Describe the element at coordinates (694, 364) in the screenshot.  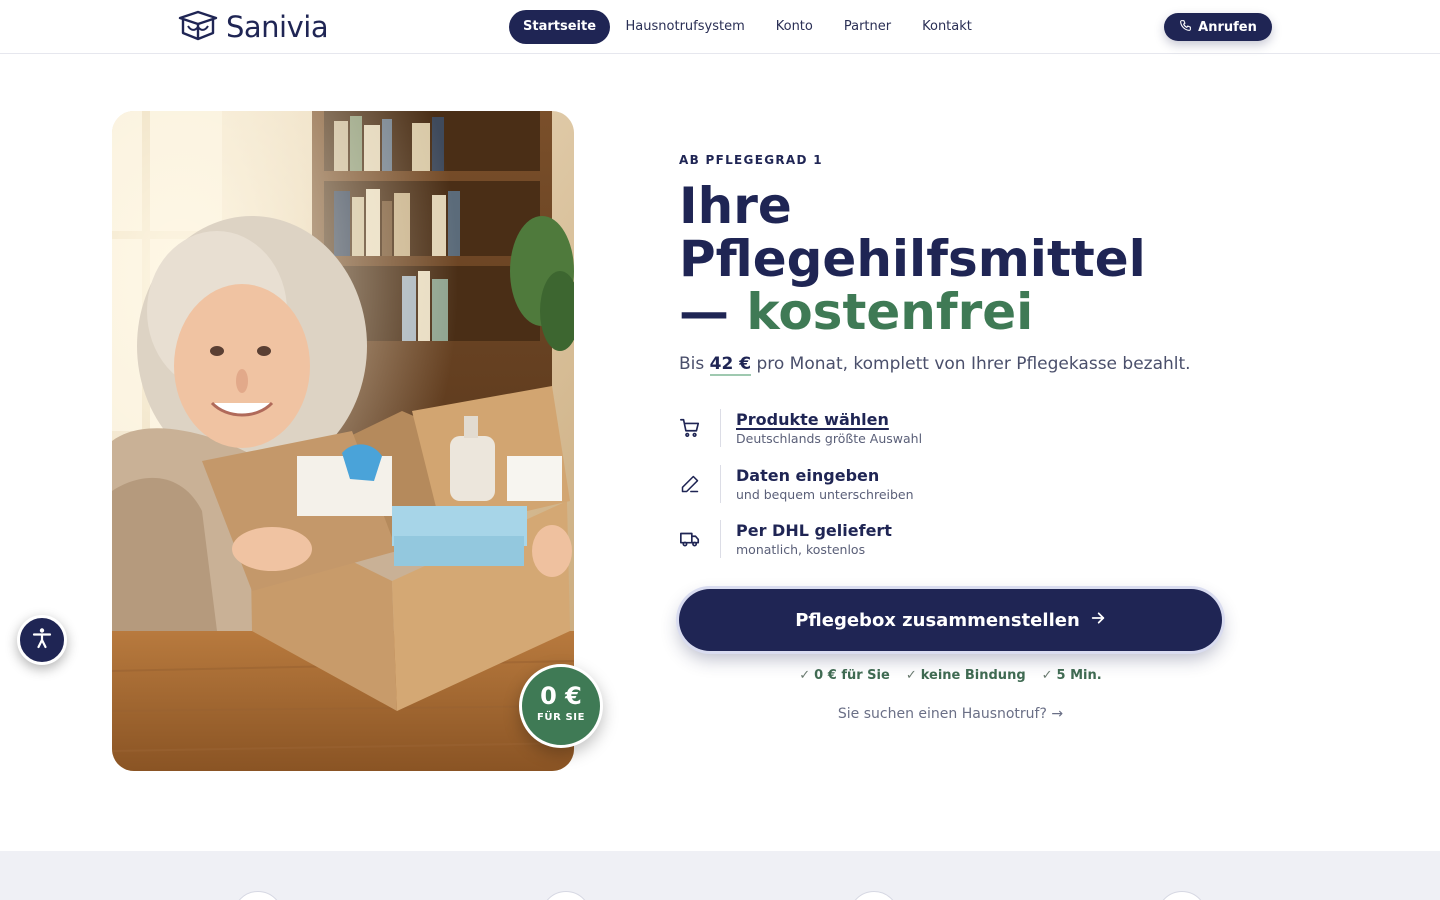
I see `sub-prefix: Bis` at that location.